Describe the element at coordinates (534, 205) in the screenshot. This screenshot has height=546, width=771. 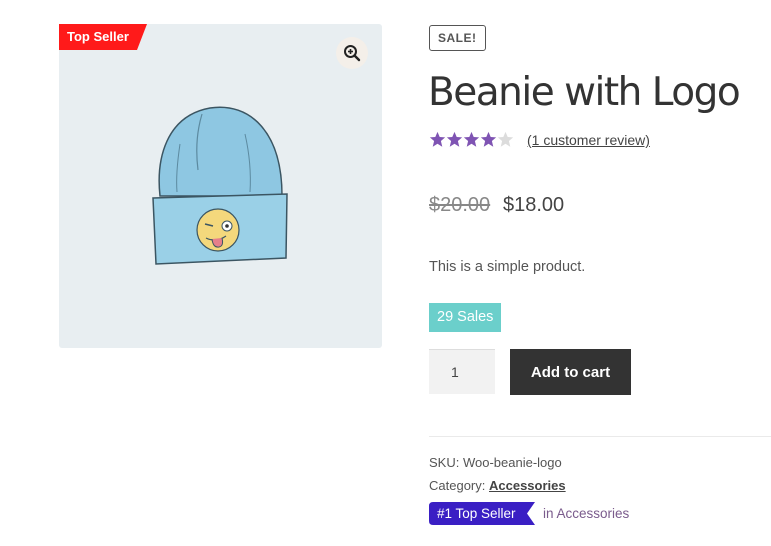
I see `sale-price: $18.00` at that location.